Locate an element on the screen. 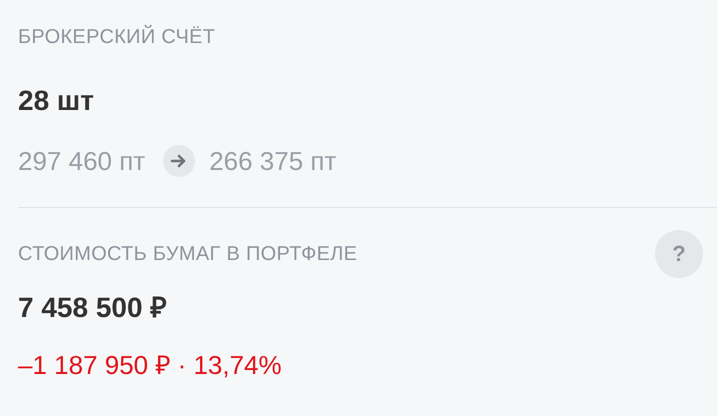 This screenshot has height=416, width=717. previous-value: 297 460 пт is located at coordinates (82, 161).